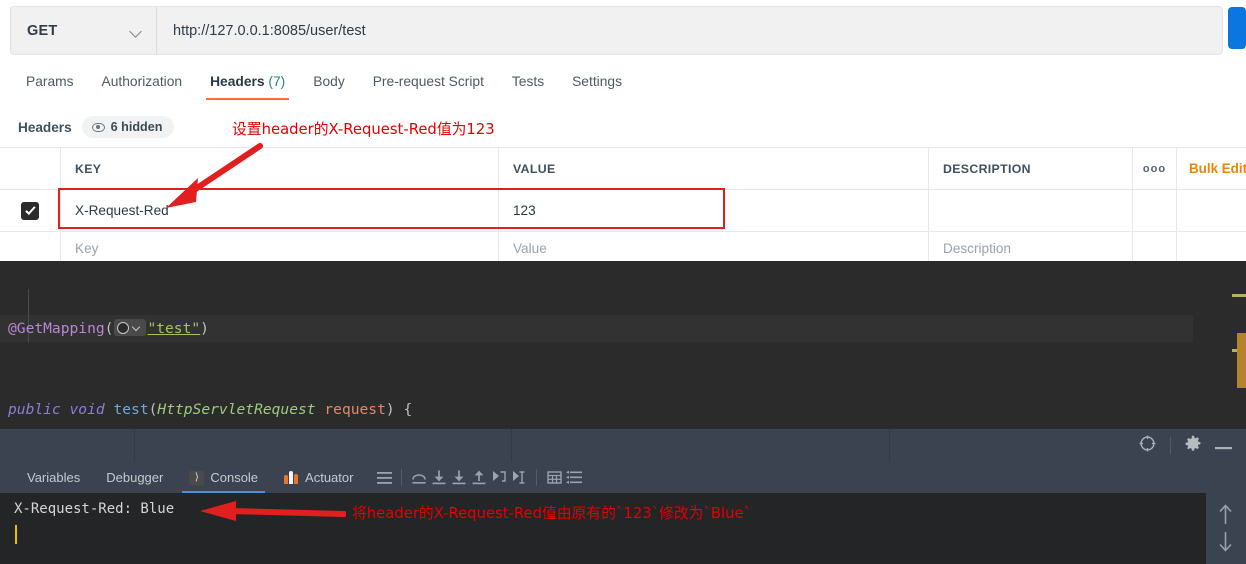  What do you see at coordinates (108, 328) in the screenshot?
I see `code-line-1: @GetMapping("test")` at bounding box center [108, 328].